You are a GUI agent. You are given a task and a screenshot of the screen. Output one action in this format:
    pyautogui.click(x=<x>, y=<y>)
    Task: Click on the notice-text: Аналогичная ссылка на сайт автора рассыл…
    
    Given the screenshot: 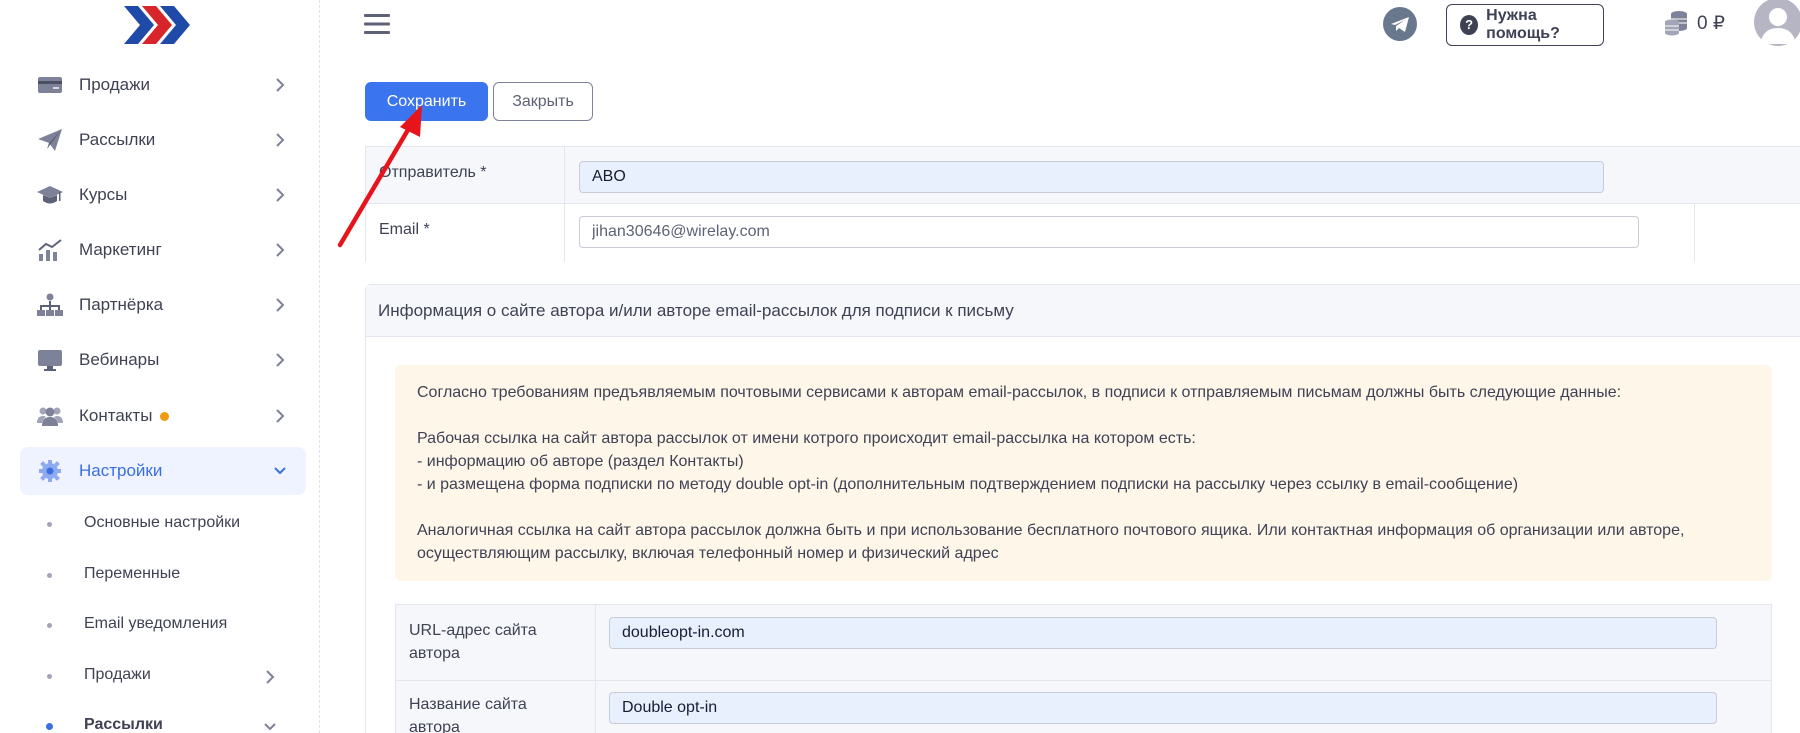 What is the action you would take?
    pyautogui.click(x=1051, y=542)
    